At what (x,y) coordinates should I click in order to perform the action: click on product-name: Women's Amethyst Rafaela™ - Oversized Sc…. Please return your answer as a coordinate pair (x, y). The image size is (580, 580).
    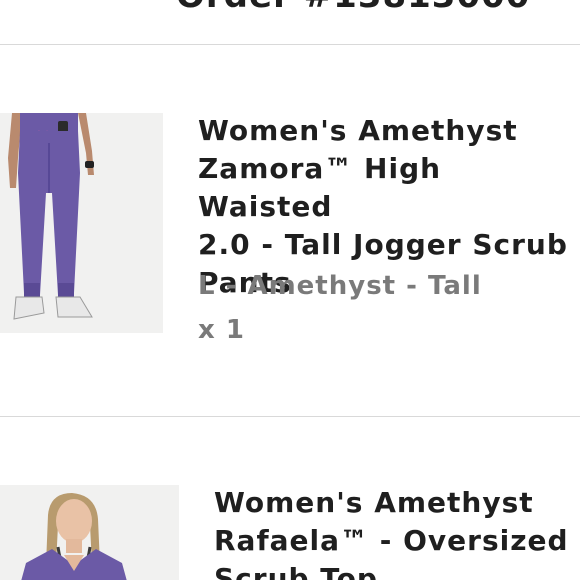
    Looking at the image, I should click on (394, 532).